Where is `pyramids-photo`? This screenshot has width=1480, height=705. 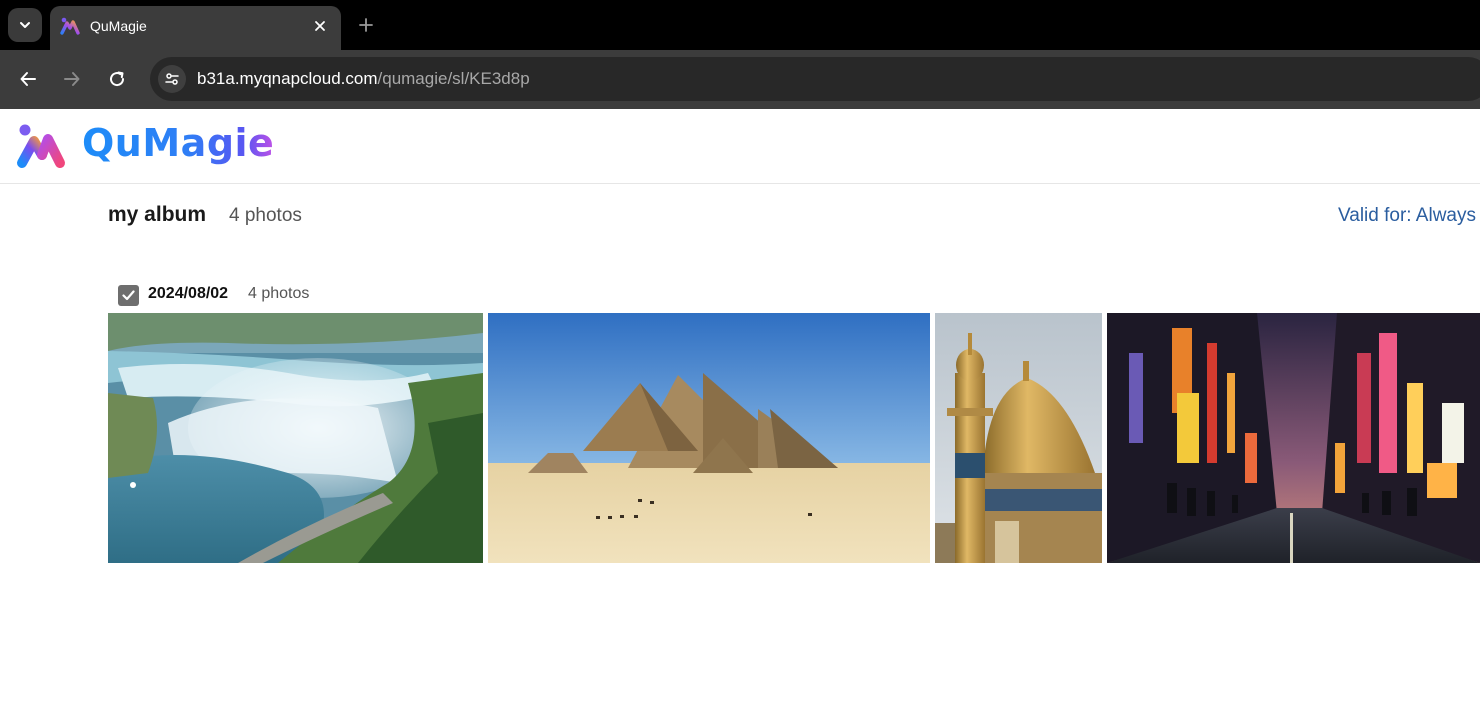 pyramids-photo is located at coordinates (709, 438).